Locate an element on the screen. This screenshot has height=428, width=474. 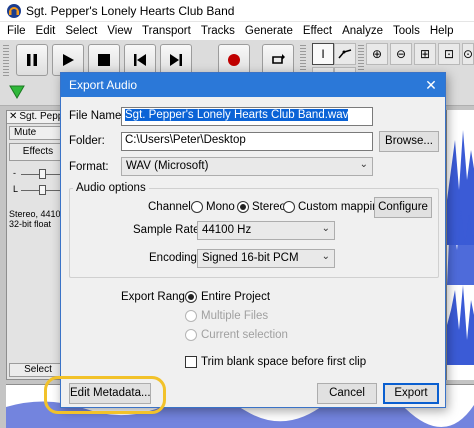
menu-tracks: Tracks is located at coordinates (218, 31).